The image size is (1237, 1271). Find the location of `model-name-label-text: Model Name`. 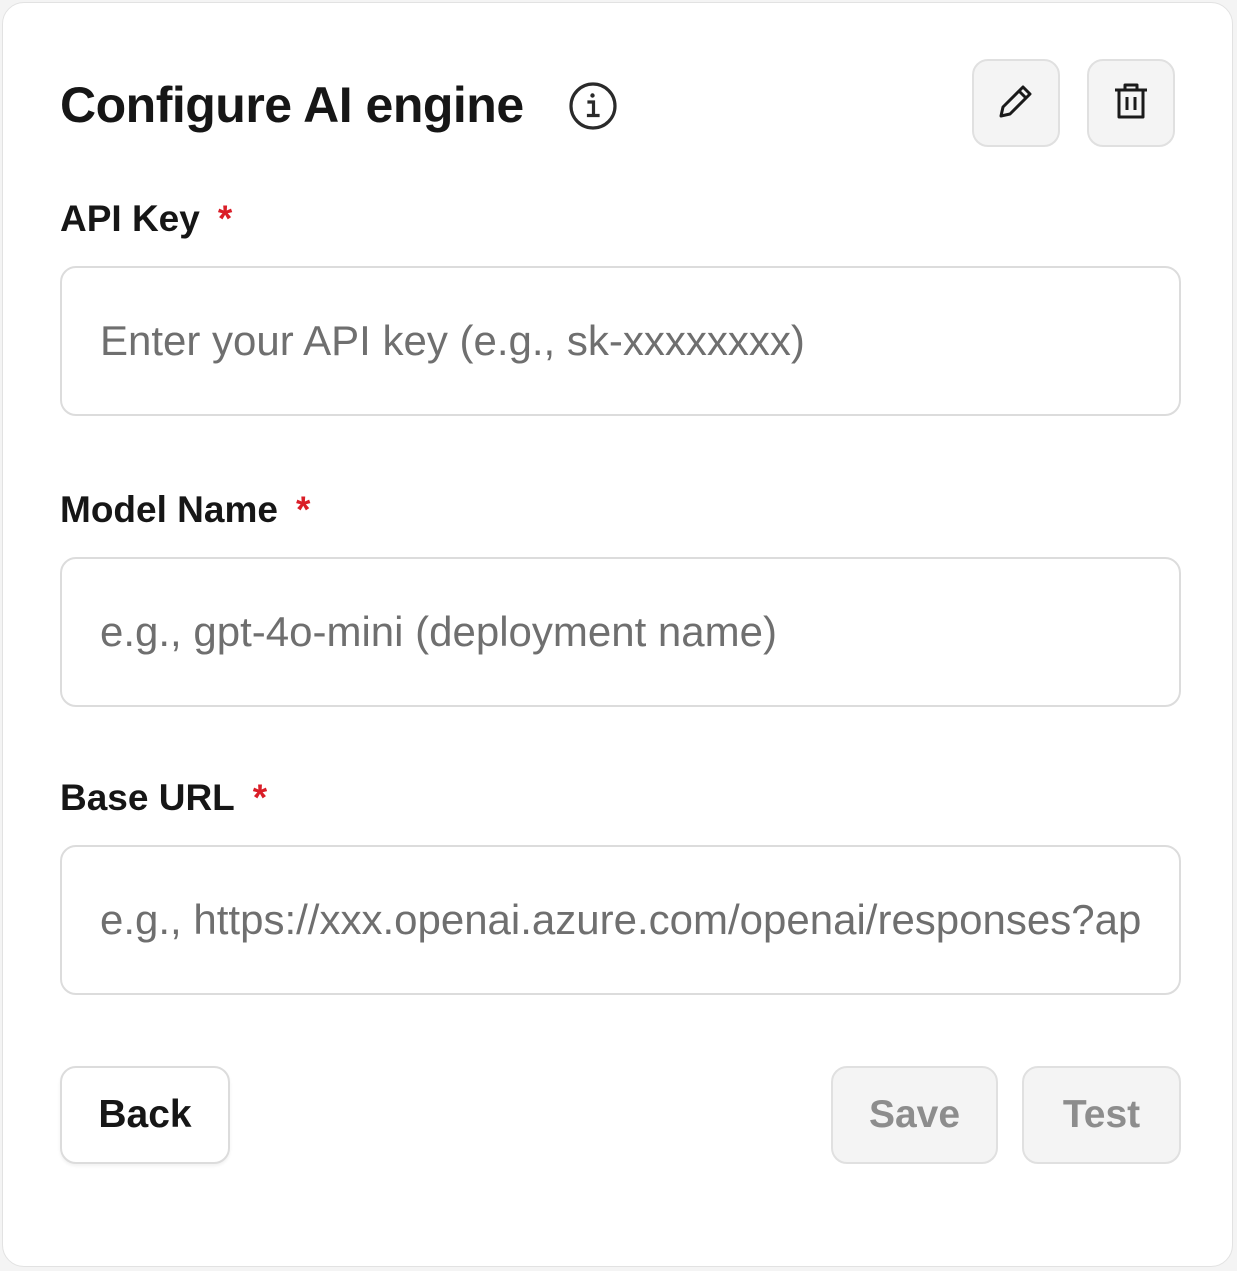

model-name-label-text: Model Name is located at coordinates (169, 509).